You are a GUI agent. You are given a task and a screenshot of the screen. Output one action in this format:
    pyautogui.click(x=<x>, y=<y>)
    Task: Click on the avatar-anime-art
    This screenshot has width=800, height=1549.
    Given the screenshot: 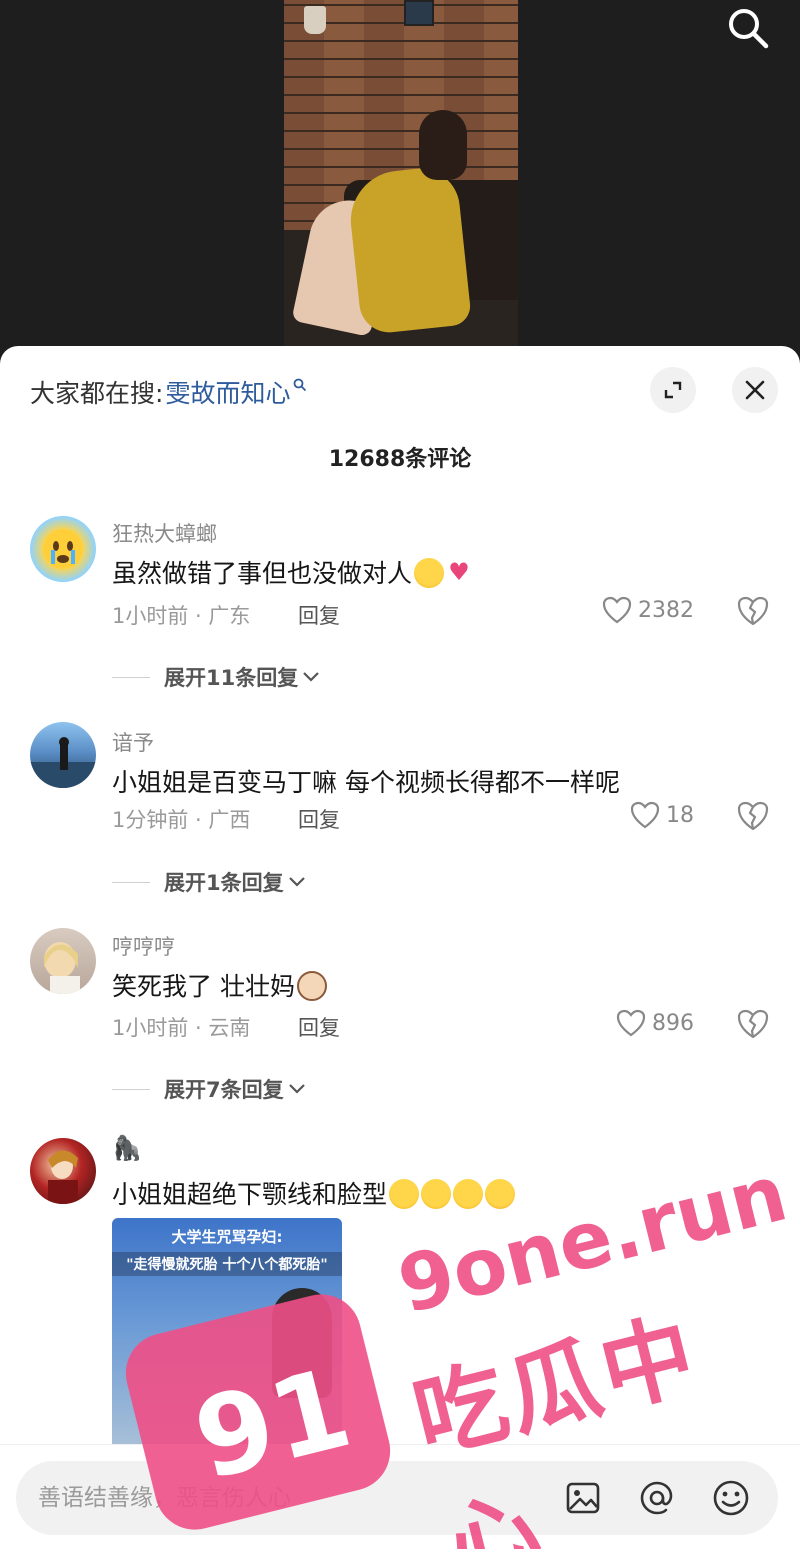 What is the action you would take?
    pyautogui.click(x=63, y=1177)
    